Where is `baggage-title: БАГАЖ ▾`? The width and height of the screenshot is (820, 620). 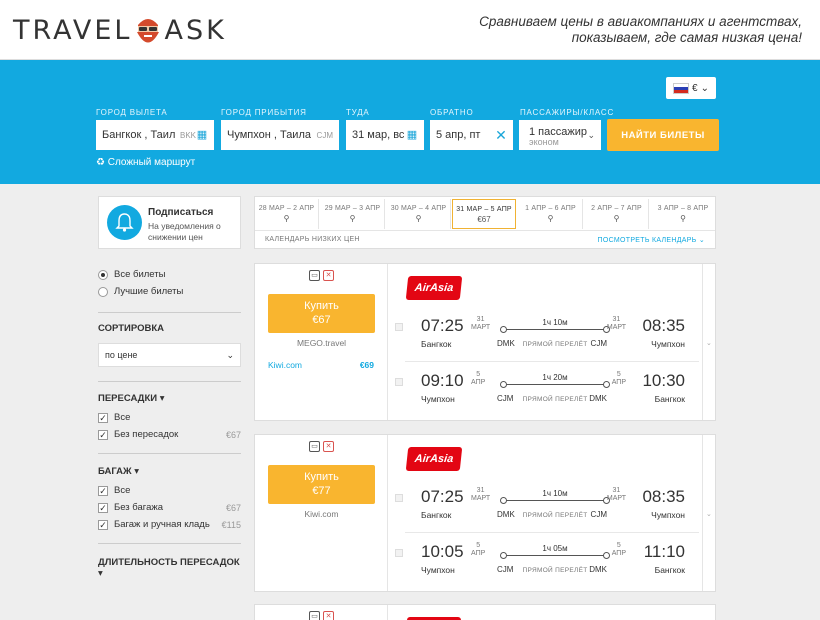 baggage-title: БАГАЖ ▾ is located at coordinates (169, 471).